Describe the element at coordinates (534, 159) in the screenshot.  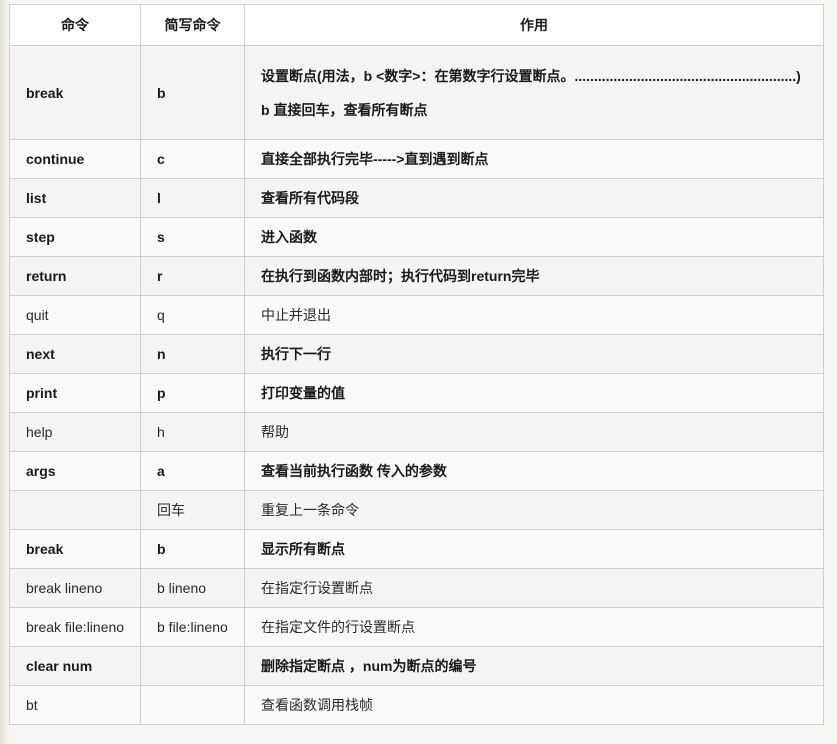
I see `cell-description: 直接全部执行完毕----->直到遇到断点` at that location.